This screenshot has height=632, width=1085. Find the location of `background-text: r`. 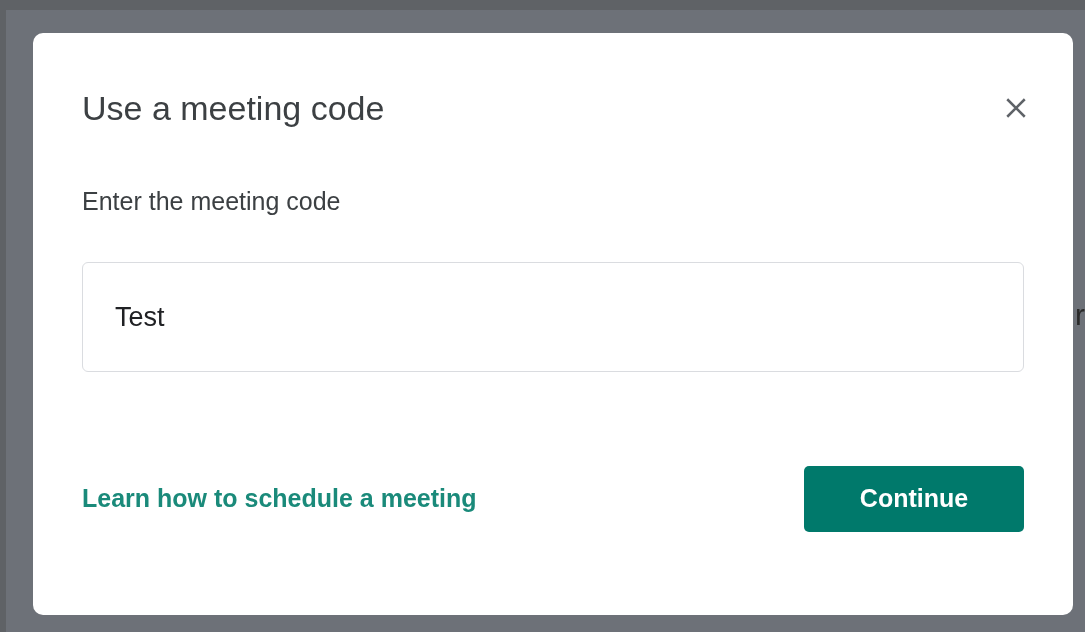

background-text: r is located at coordinates (1080, 315).